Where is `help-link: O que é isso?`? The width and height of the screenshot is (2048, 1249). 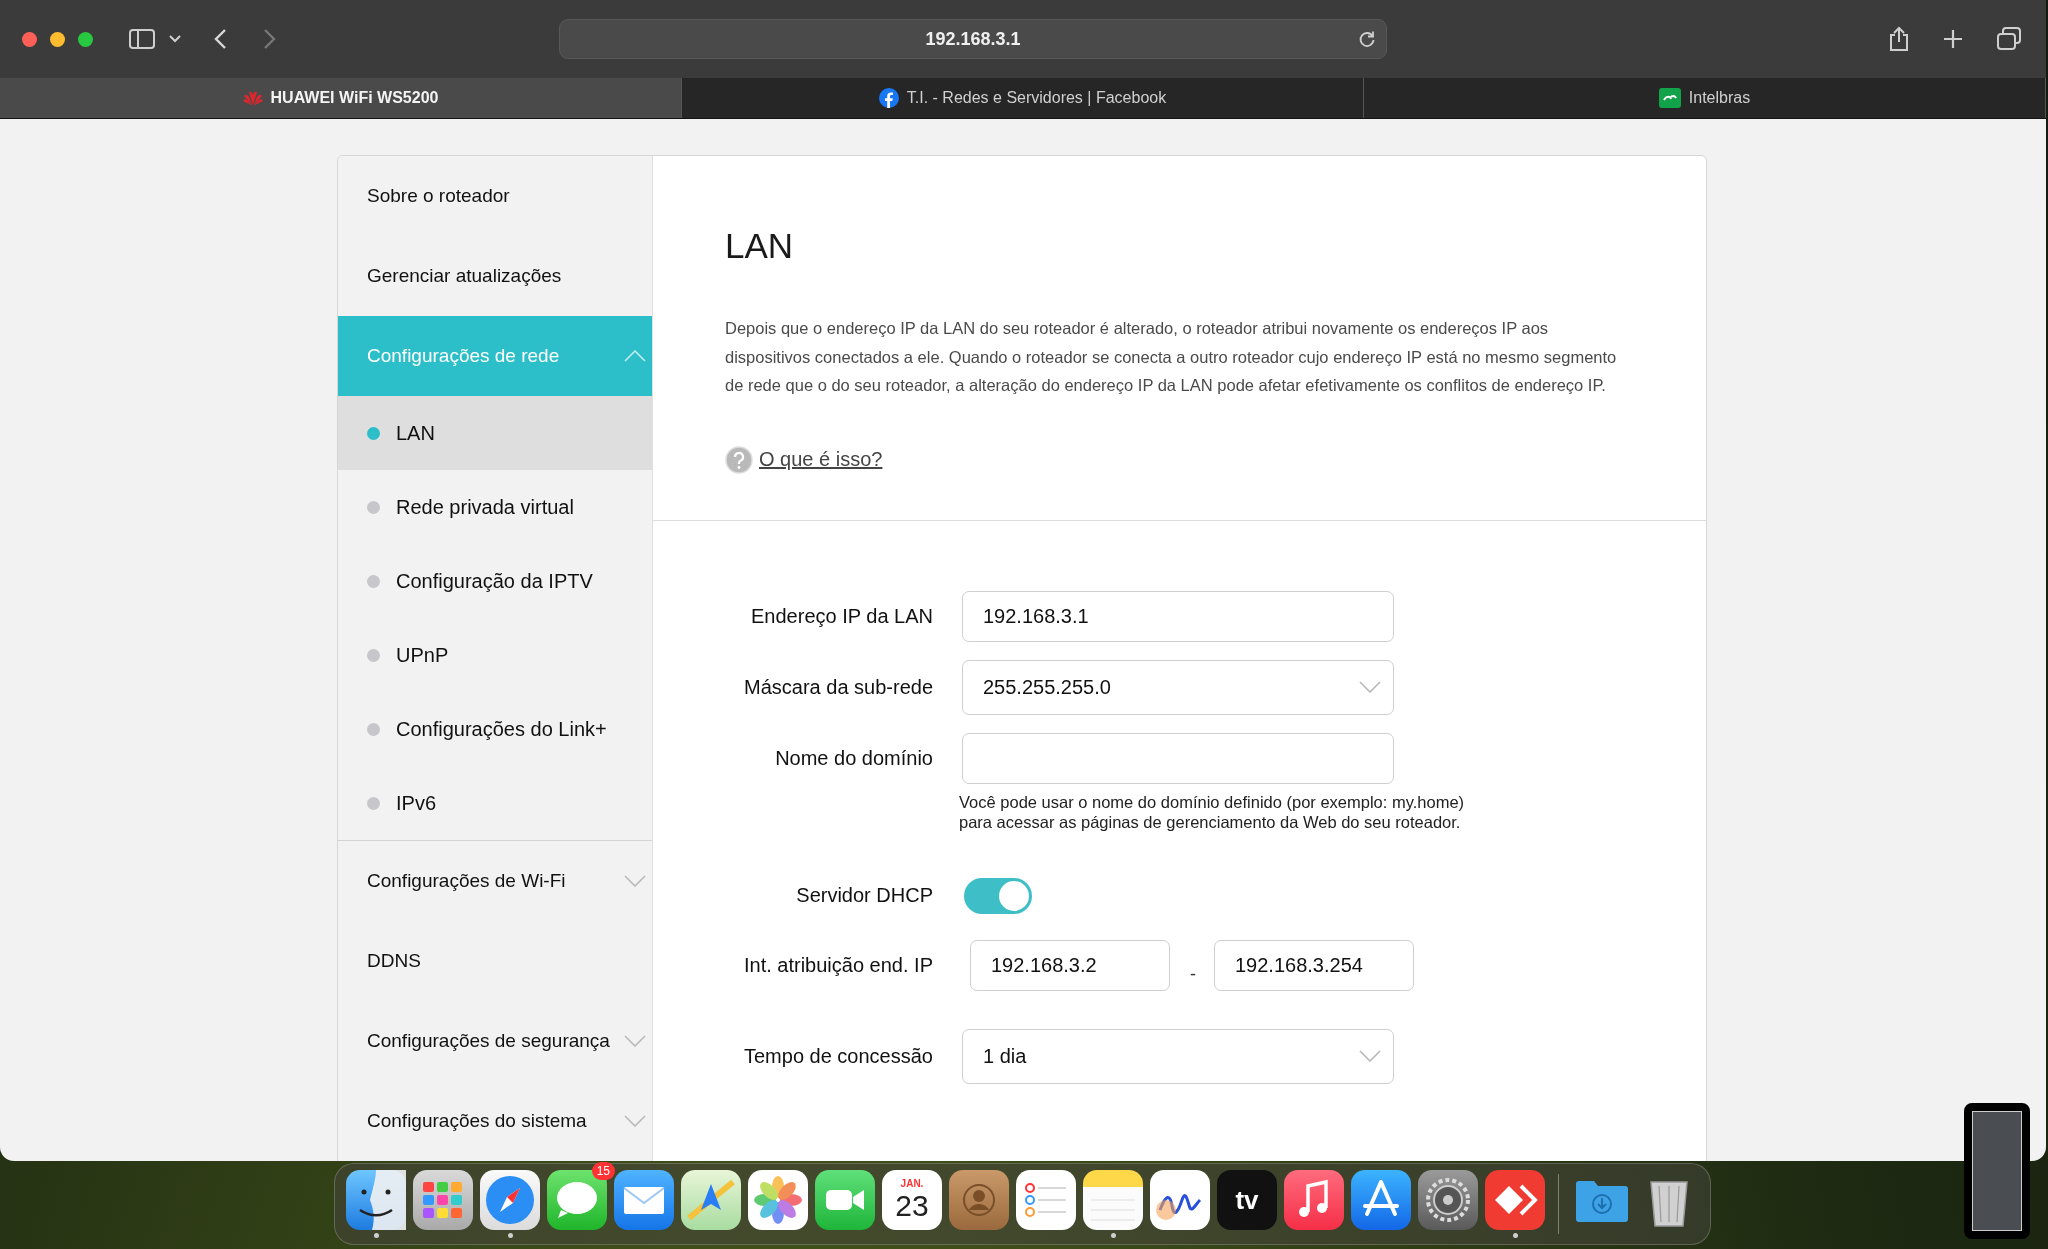 help-link: O que é isso? is located at coordinates (821, 459).